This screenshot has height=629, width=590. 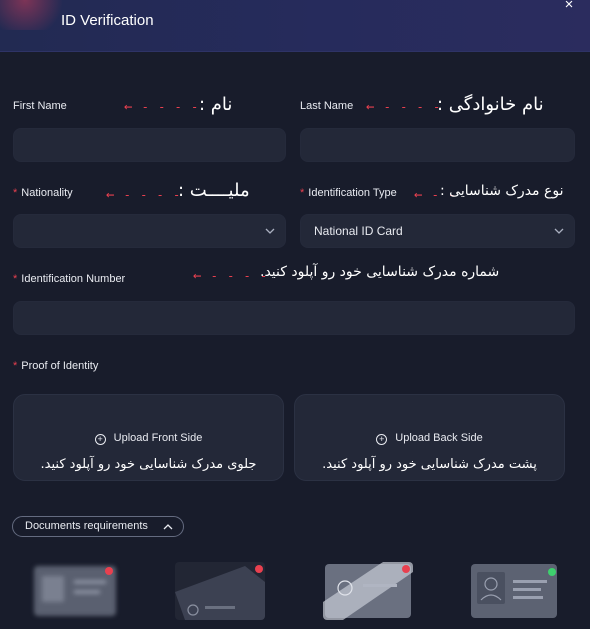 I want to click on first-name-label: First Name, so click(x=40, y=106).